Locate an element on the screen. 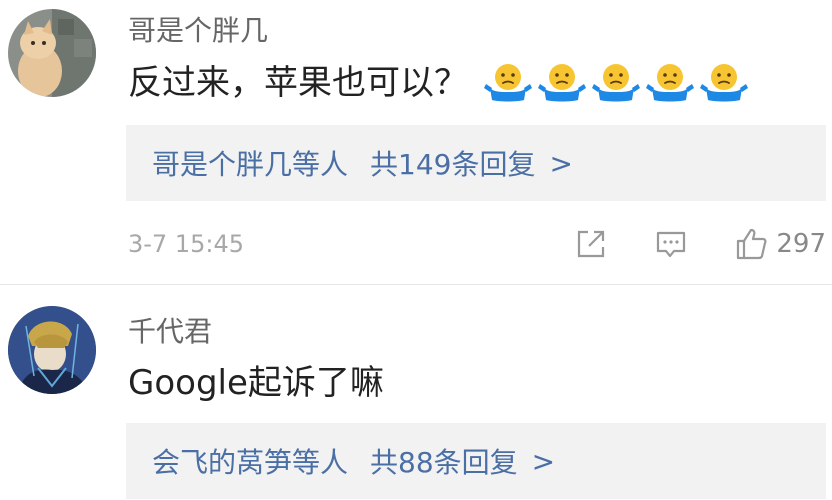 This screenshot has height=500, width=832. comment-text: Google起诉了嘛 is located at coordinates (256, 383).